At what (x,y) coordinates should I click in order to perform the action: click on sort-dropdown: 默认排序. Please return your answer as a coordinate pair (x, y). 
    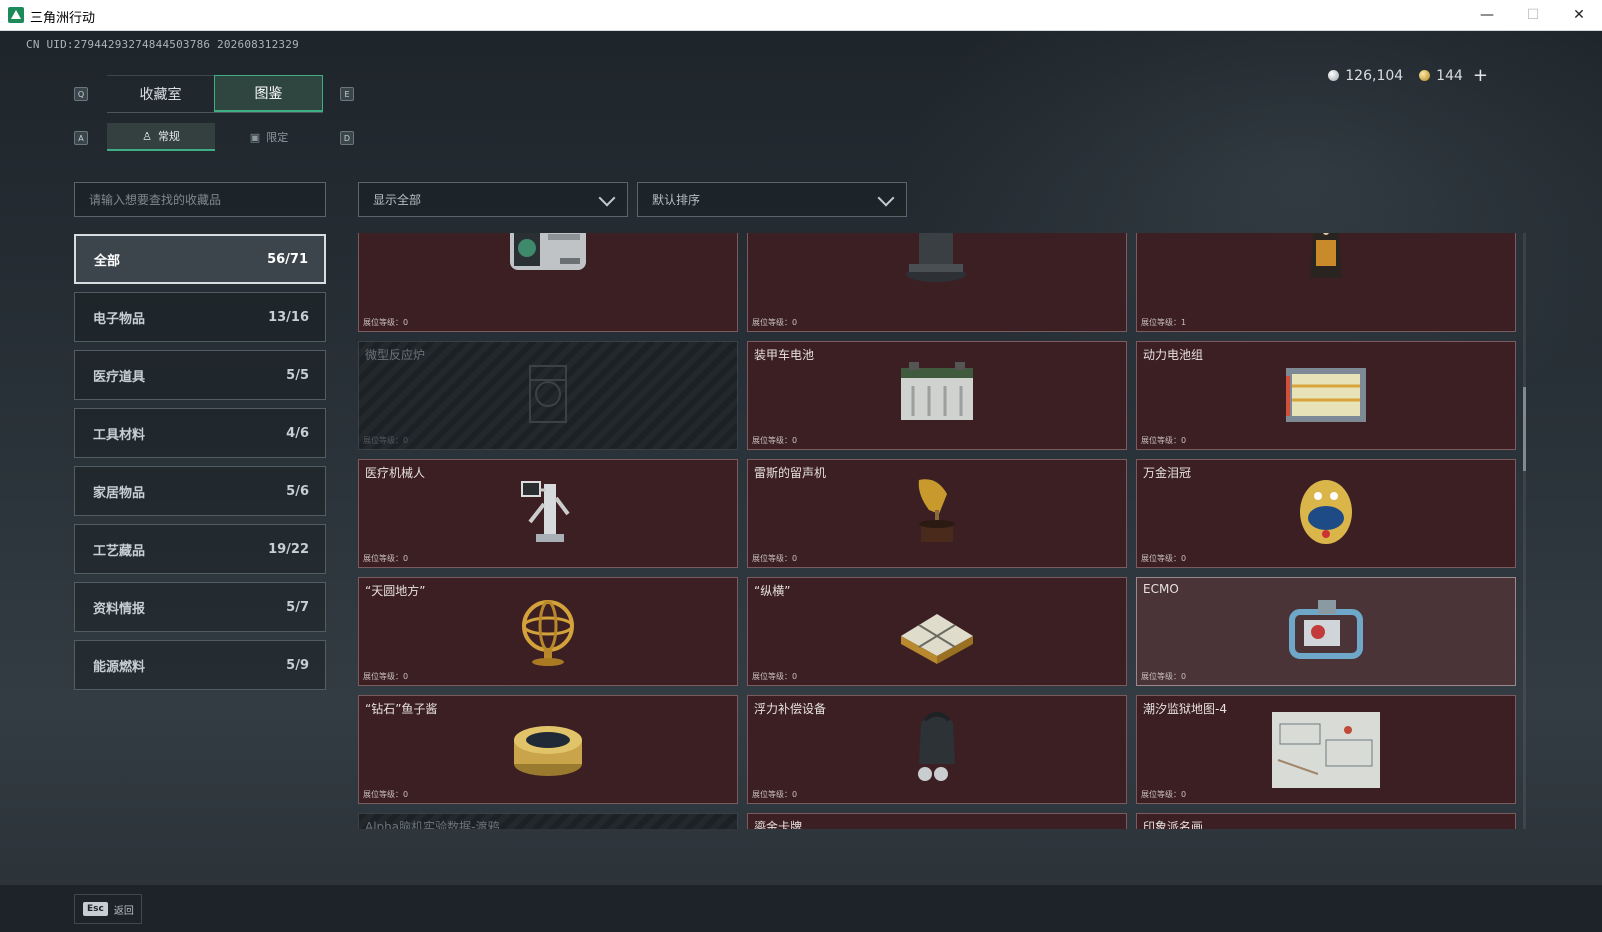
    Looking at the image, I should click on (772, 199).